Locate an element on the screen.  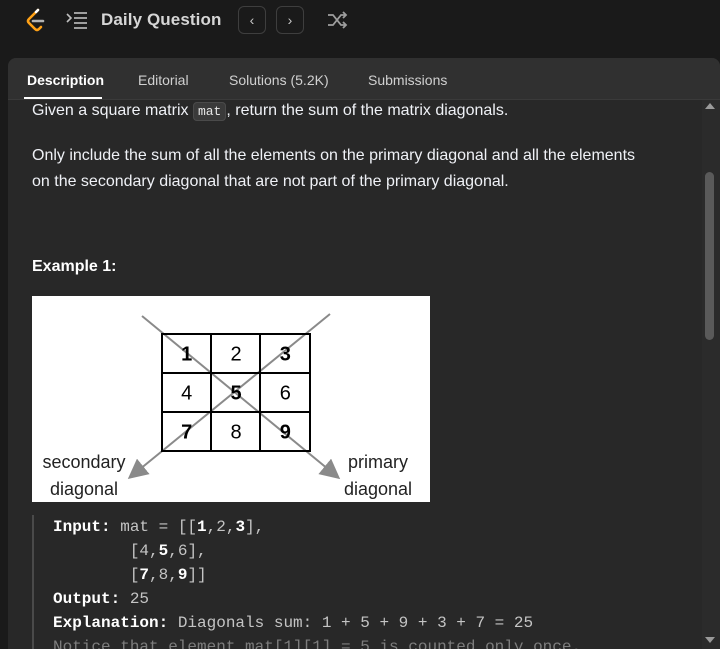
input-bold-value: 3 is located at coordinates (240, 527).